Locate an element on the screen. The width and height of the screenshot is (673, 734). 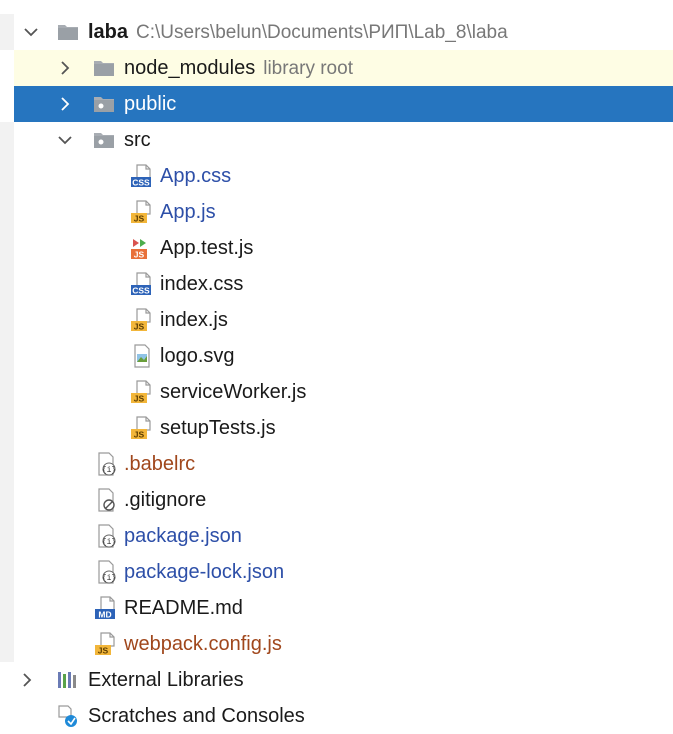
tree-item-label: App.js is located at coordinates (188, 212).